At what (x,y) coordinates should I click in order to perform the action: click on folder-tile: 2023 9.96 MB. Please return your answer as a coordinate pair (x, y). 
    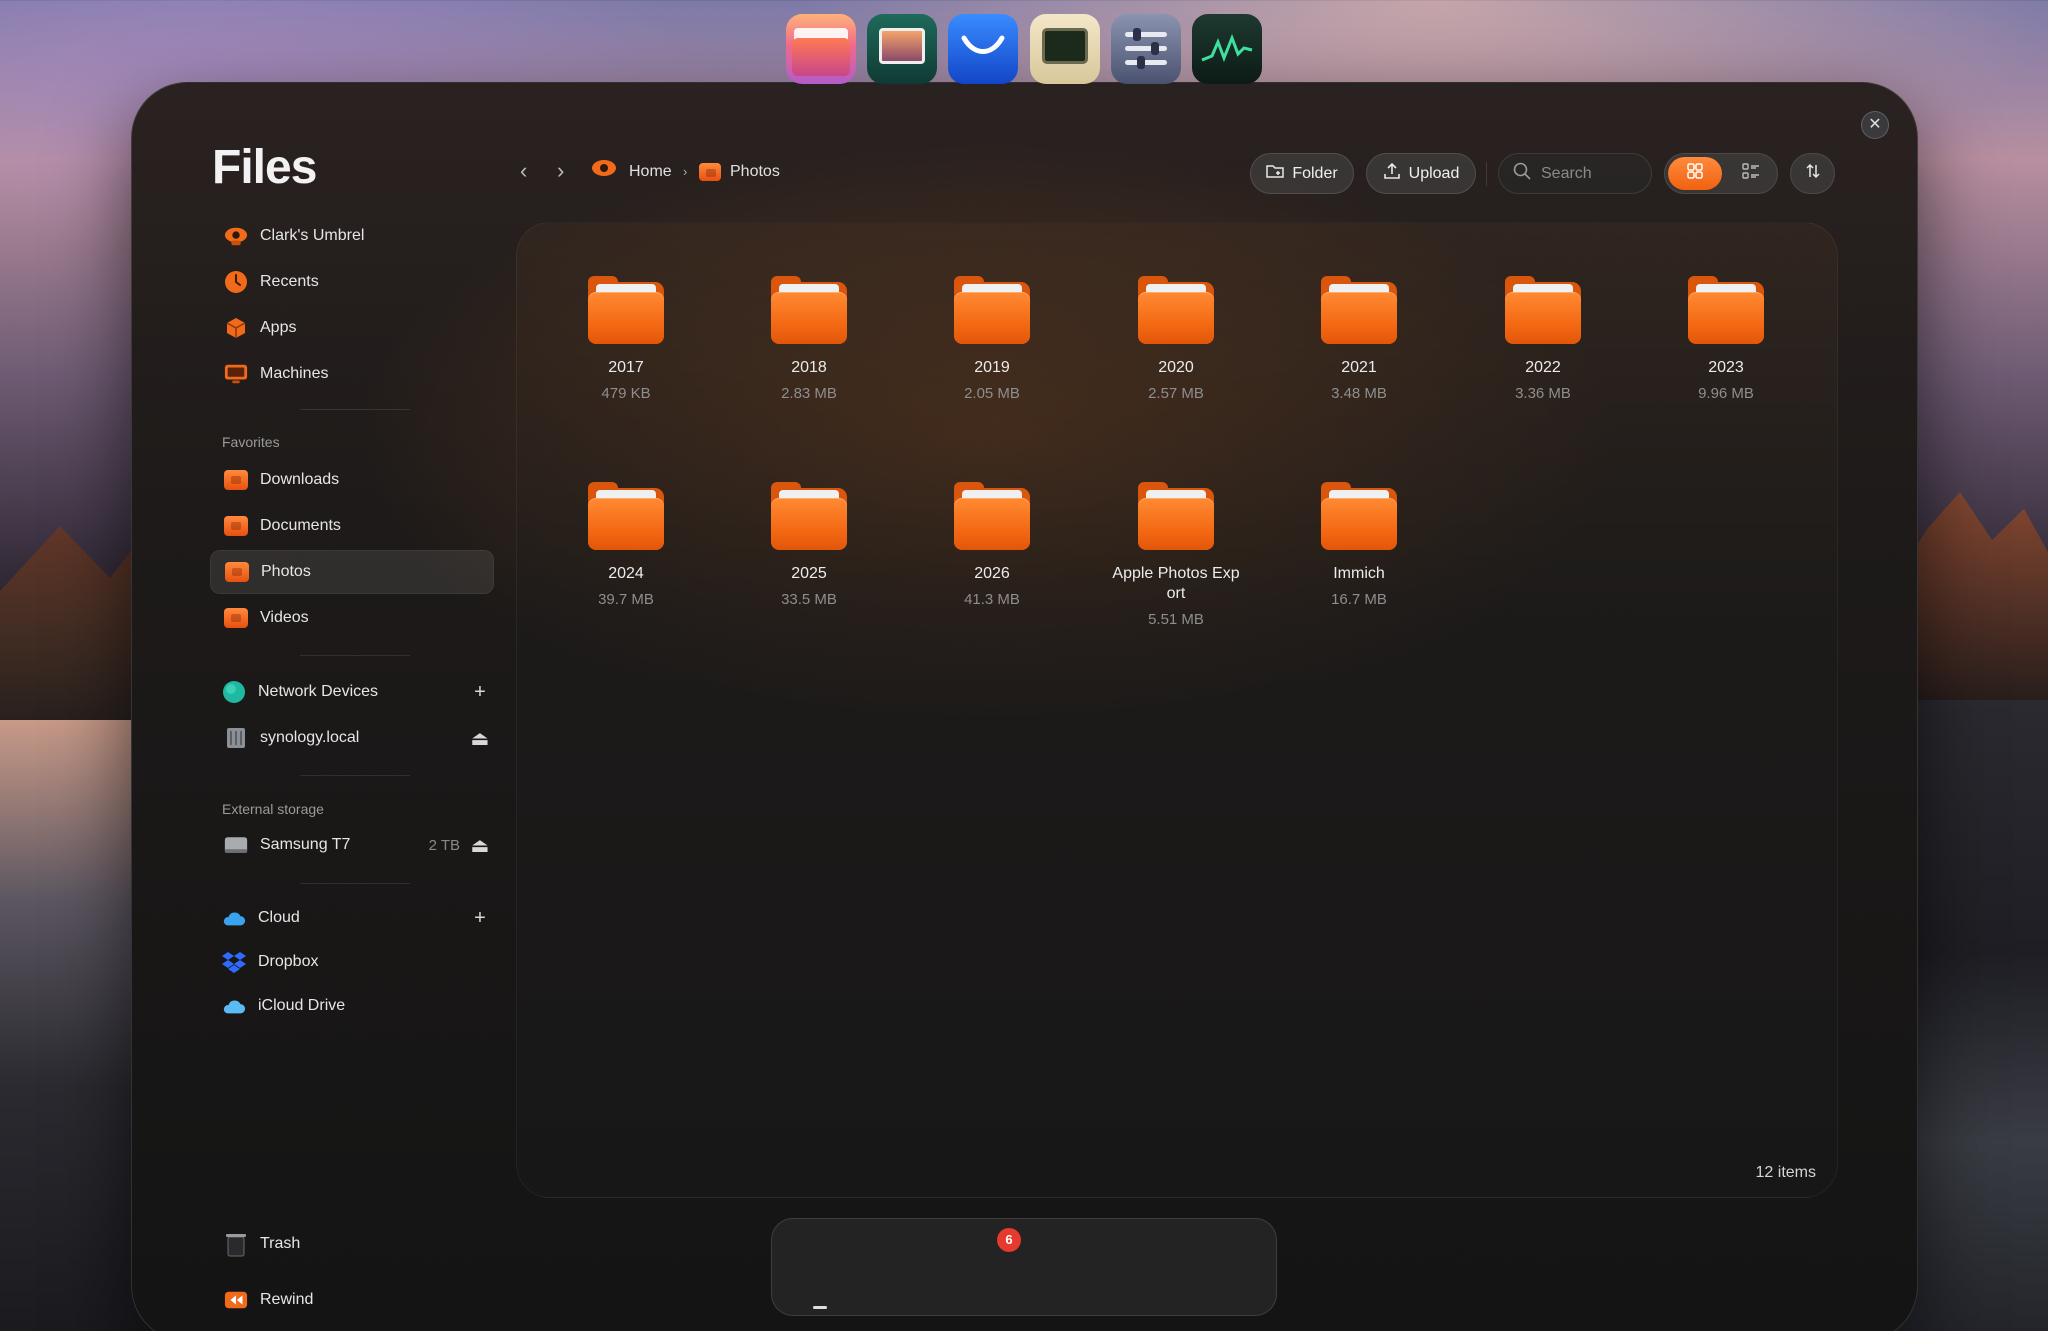
    Looking at the image, I should click on (1726, 339).